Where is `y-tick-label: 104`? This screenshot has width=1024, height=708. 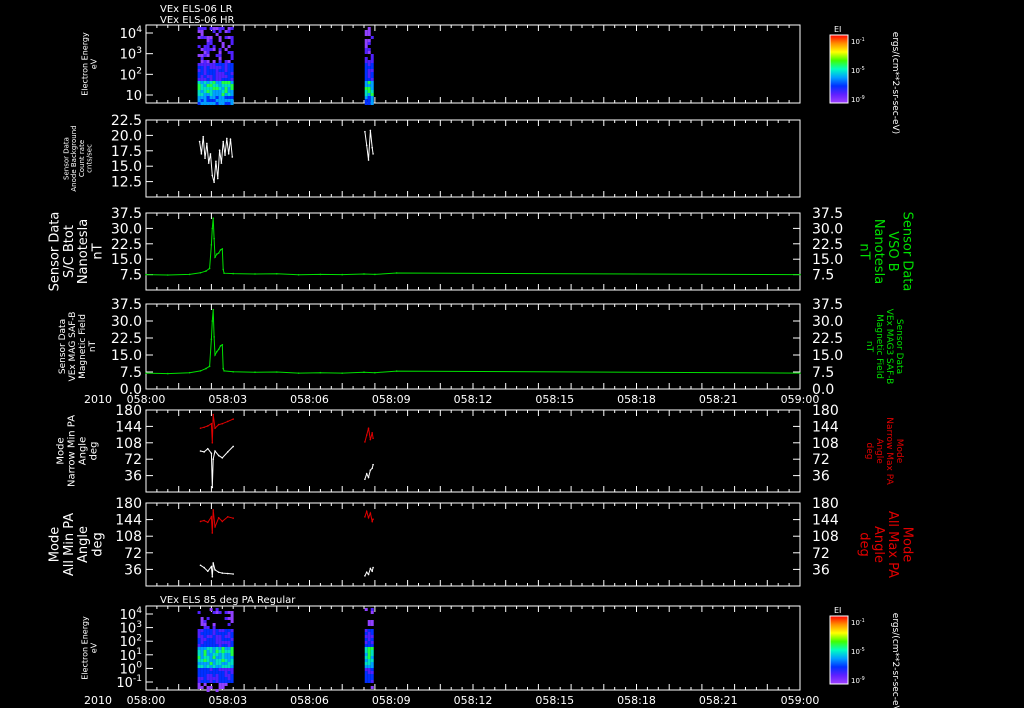 y-tick-label: 104 is located at coordinates (131, 33).